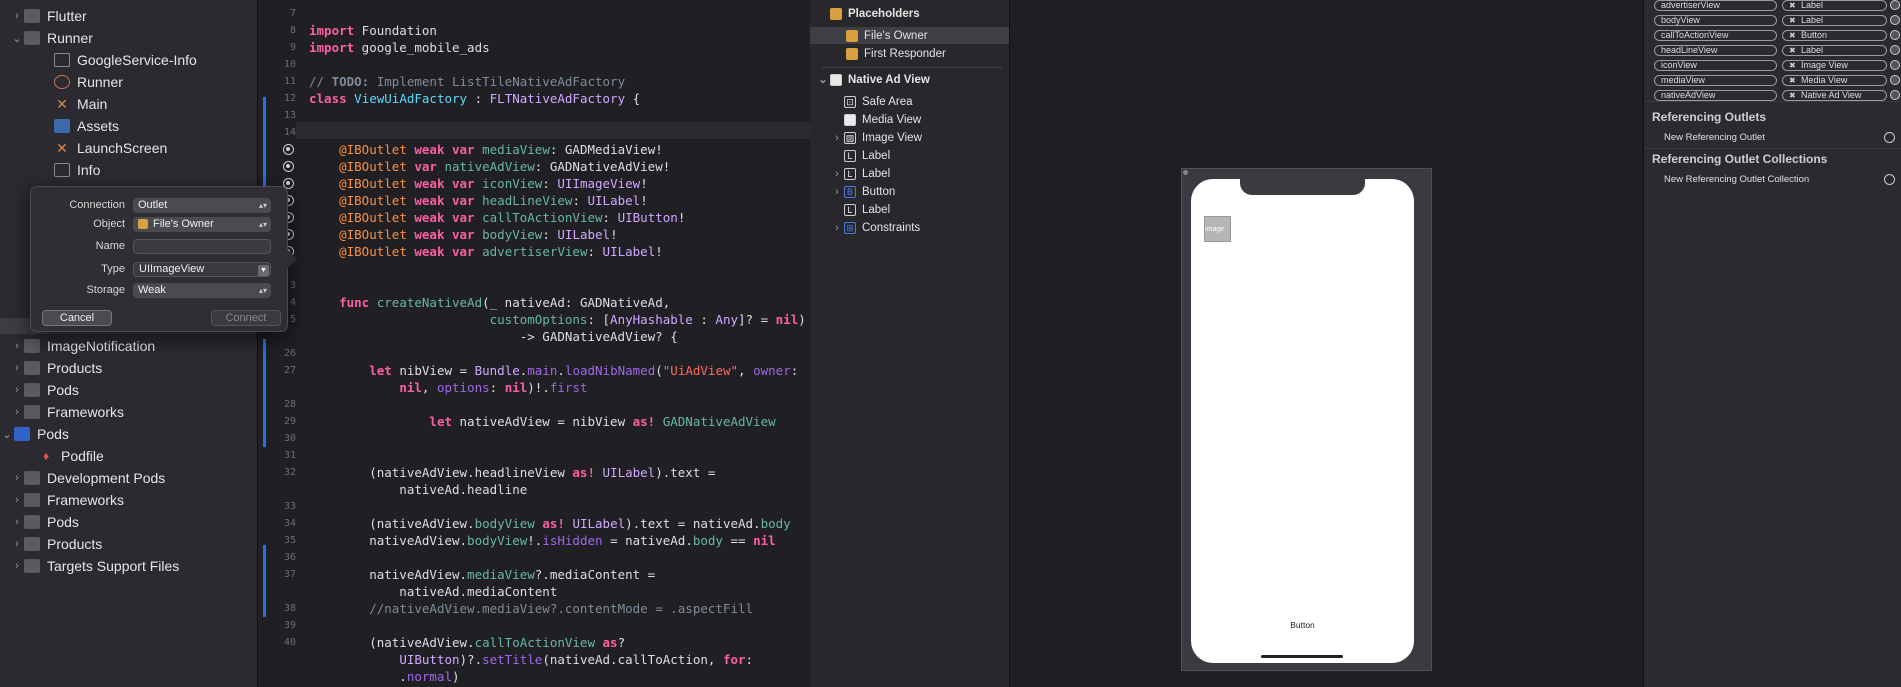 The image size is (1901, 687). What do you see at coordinates (1834, 65) in the screenshot?
I see `outlet-target: ✖ Image View` at bounding box center [1834, 65].